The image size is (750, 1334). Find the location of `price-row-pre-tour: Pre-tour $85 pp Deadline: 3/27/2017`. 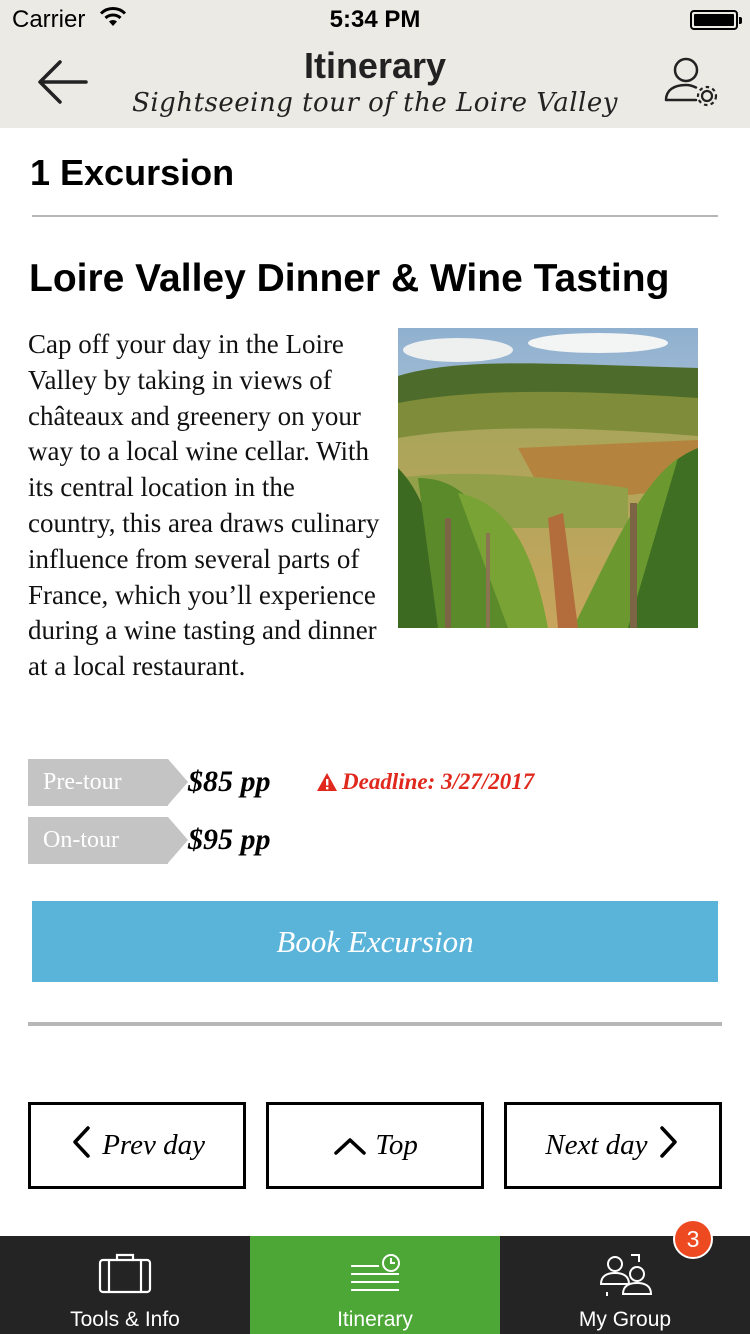

price-row-pre-tour: Pre-tour $85 pp Deadline: 3/27/2017 is located at coordinates (378, 783).